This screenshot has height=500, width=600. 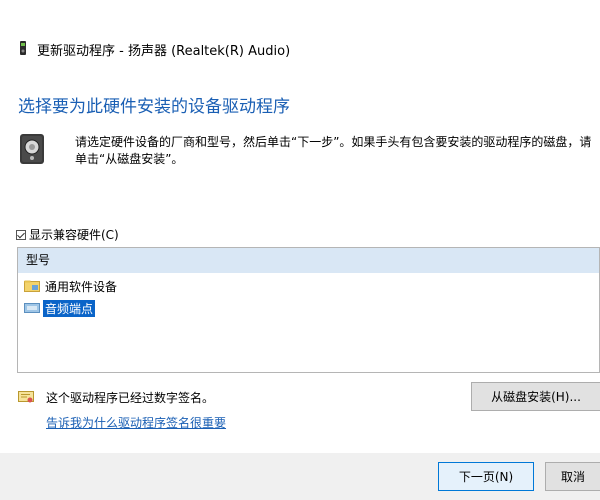 What do you see at coordinates (136, 422) in the screenshot?
I see `driver-signing-info-link: 告诉我为什么驱动程序签名很重要` at bounding box center [136, 422].